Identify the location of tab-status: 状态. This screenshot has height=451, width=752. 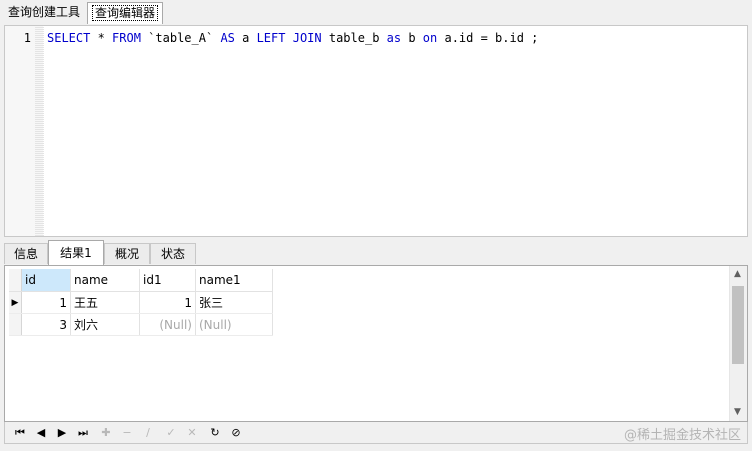
(173, 253).